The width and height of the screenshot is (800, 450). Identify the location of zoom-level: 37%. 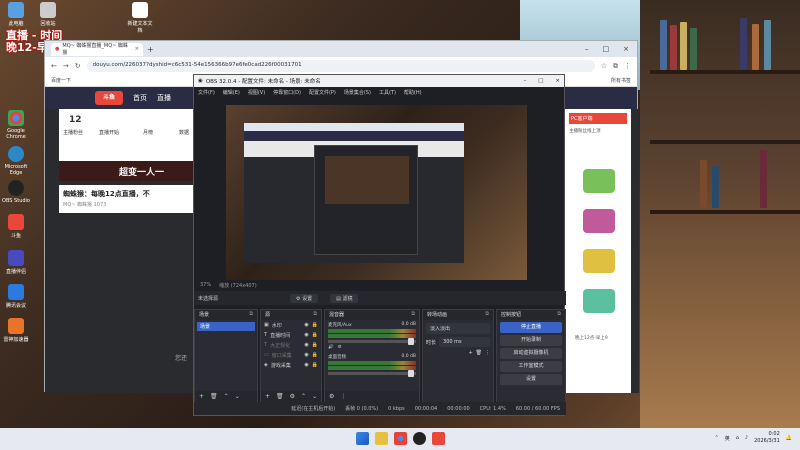
(205, 285).